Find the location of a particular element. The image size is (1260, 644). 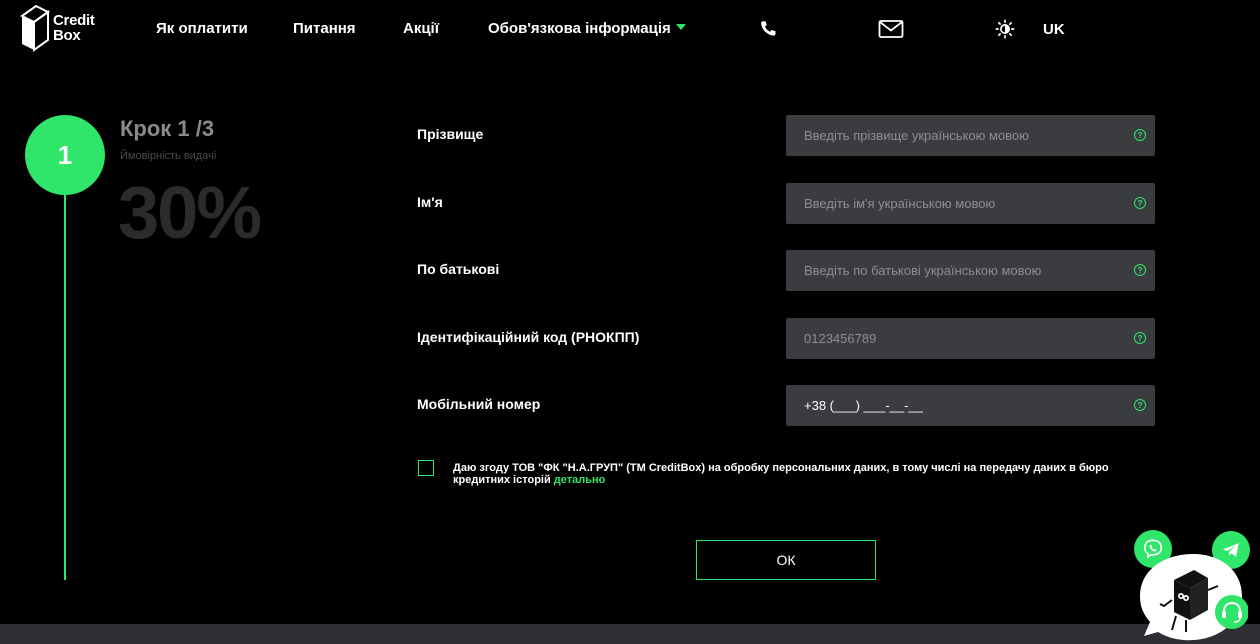

tax-id-label: Ідентифікаційний код (РНОКПП) is located at coordinates (528, 337).